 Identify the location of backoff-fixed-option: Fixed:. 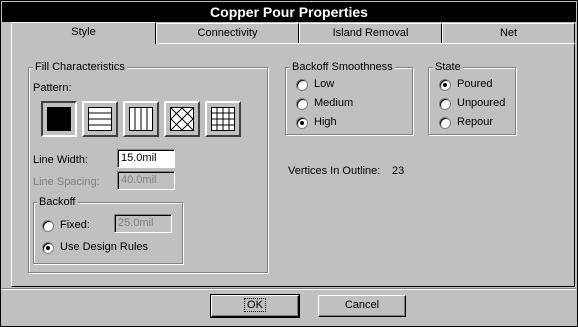
(66, 225).